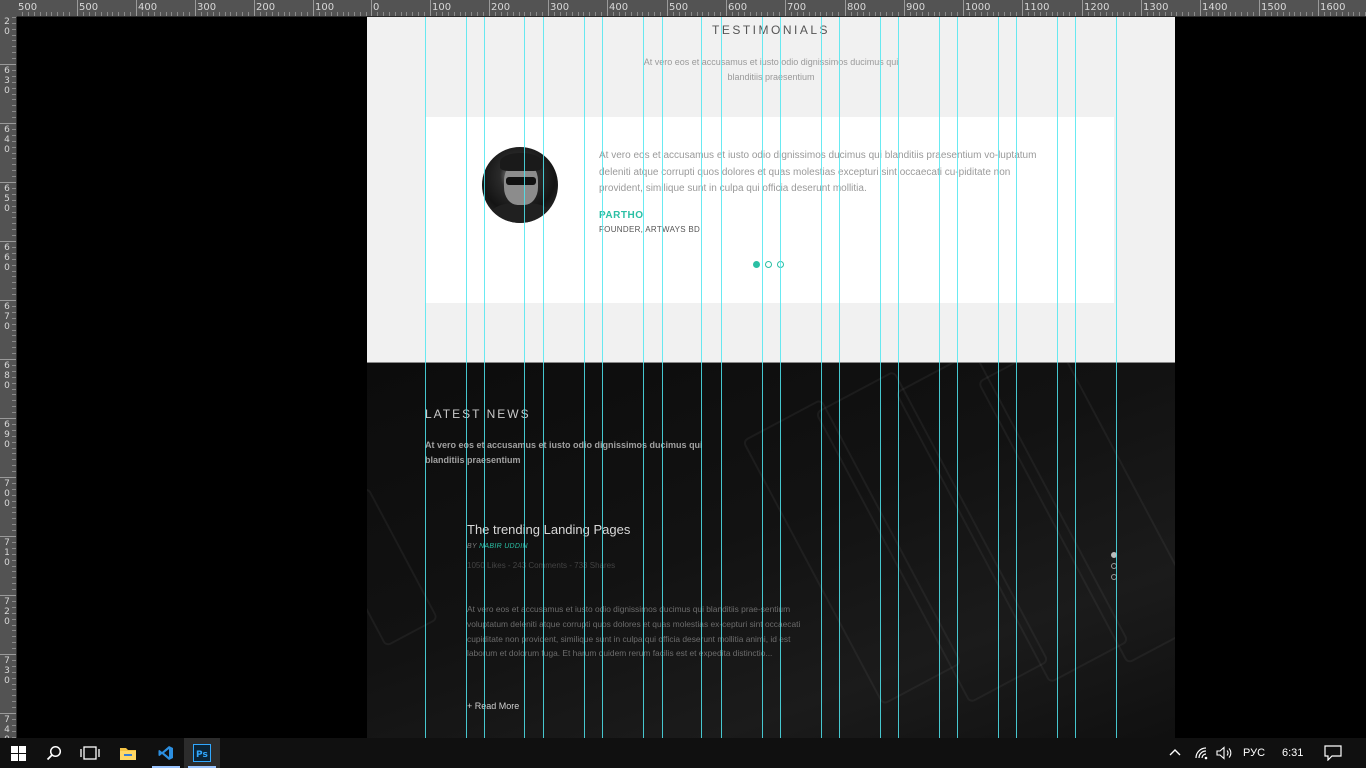 Image resolution: width=1366 pixels, height=768 pixels. I want to click on file-explorer-icon, so click(128, 753).